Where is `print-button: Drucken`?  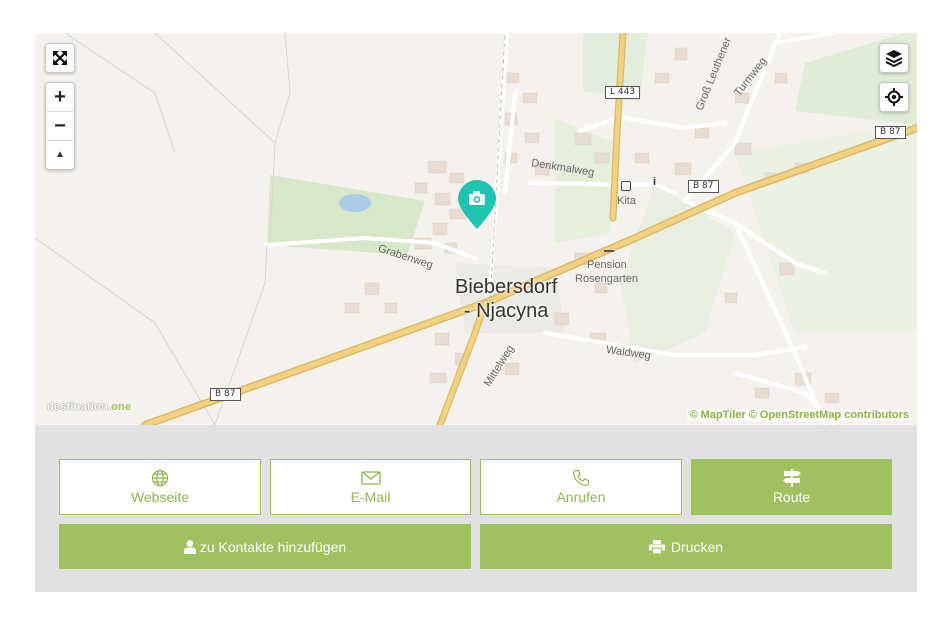 print-button: Drucken is located at coordinates (686, 546).